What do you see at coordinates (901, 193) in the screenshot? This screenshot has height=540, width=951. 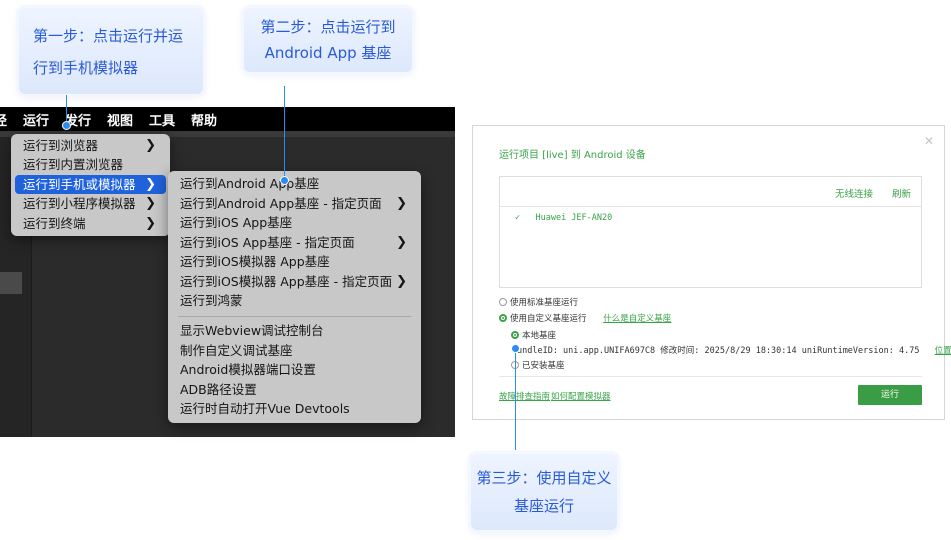 I see `refresh-link: 刷新` at bounding box center [901, 193].